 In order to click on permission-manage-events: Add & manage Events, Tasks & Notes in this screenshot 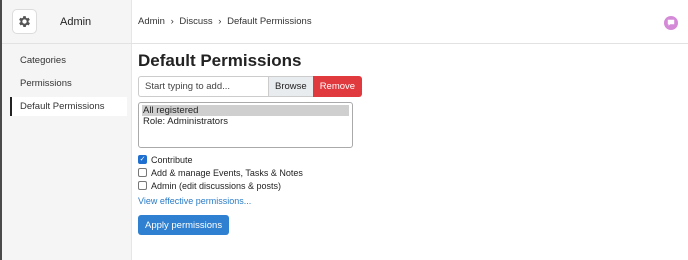, I will do `click(250, 172)`.